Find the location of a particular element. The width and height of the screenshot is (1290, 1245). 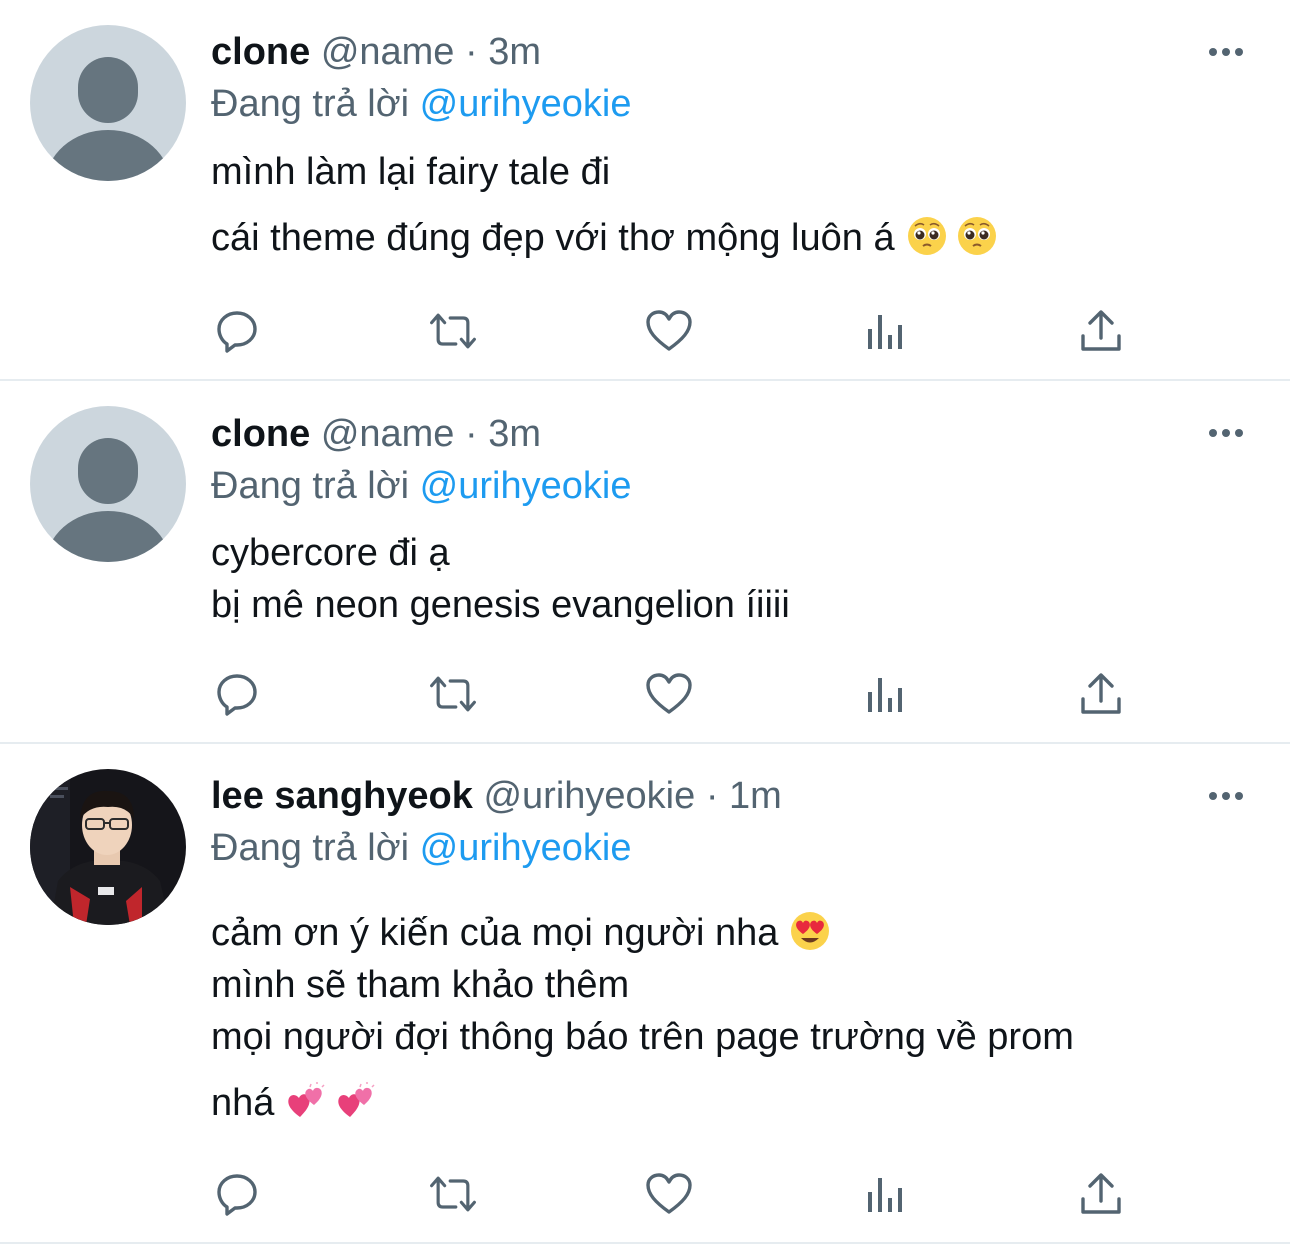

tweet-header: lee sanghyeok @urihyeokie · 1m is located at coordinates (705, 796).